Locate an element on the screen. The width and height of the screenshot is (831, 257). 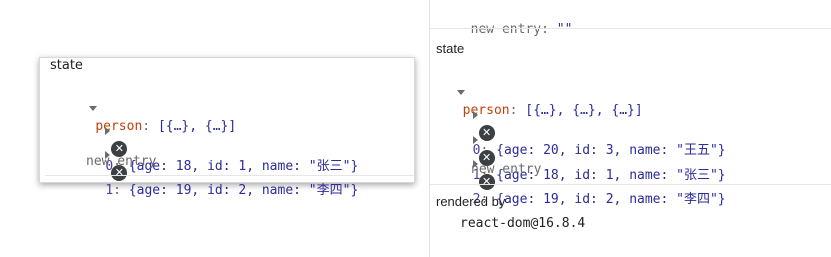
top-new-entry-label: new entry: is located at coordinates (509, 29).